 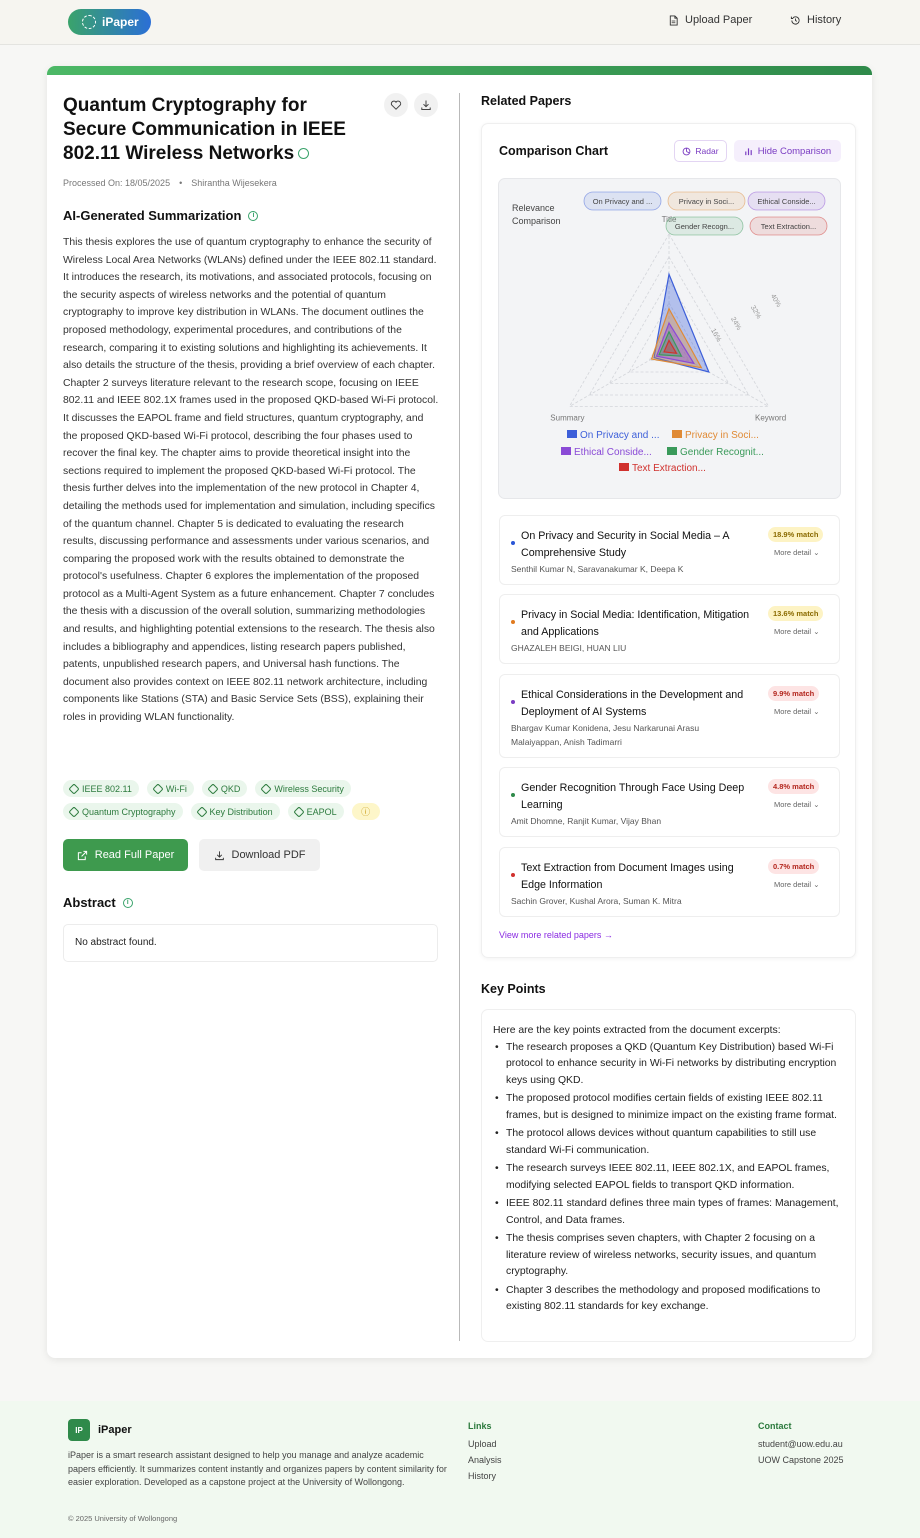 I want to click on tag-label: IEEE 802.11, so click(x=107, y=788).